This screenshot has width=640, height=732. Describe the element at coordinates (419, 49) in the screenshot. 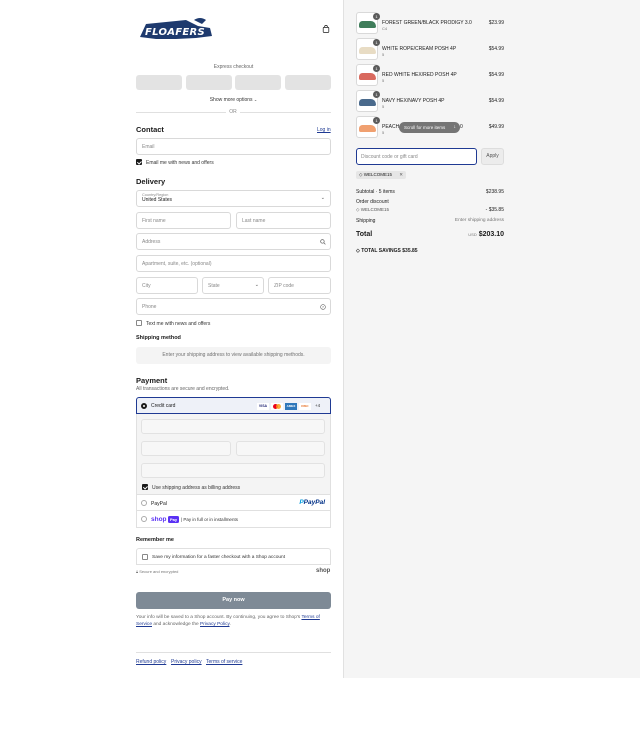

I see `item-name: WHITE ROPE/CREAM POSH 4P` at that location.